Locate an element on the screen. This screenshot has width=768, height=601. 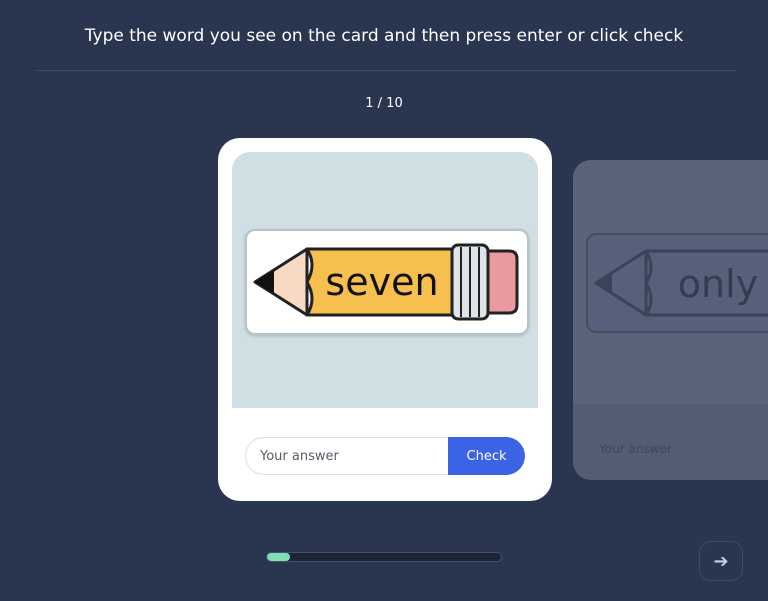
next-flashcard-image: only is located at coordinates (670, 282).